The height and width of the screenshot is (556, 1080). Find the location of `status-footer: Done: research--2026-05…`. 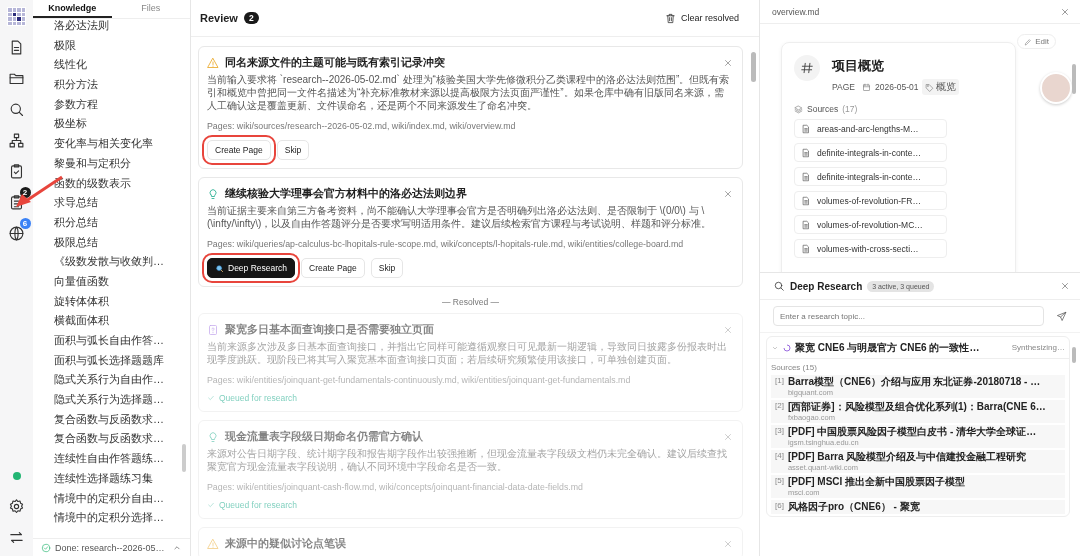

status-footer: Done: research--2026-05… is located at coordinates (111, 547).